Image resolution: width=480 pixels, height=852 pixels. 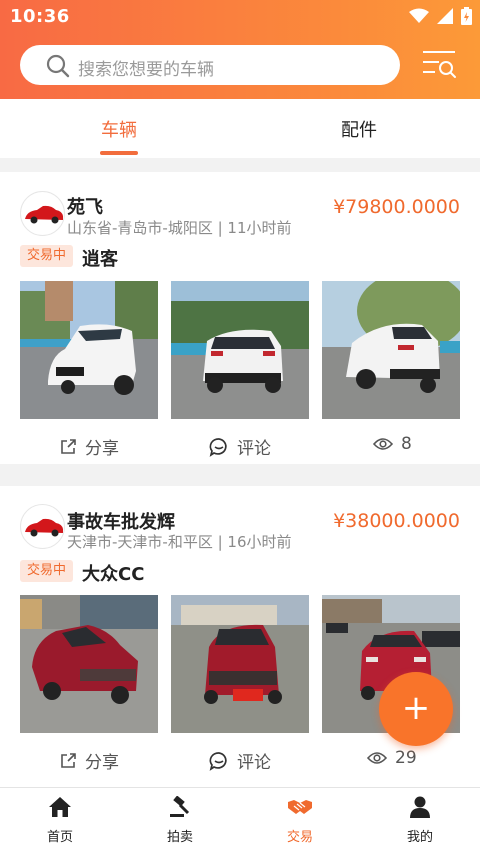 I want to click on status-icons, so click(x=440, y=16).